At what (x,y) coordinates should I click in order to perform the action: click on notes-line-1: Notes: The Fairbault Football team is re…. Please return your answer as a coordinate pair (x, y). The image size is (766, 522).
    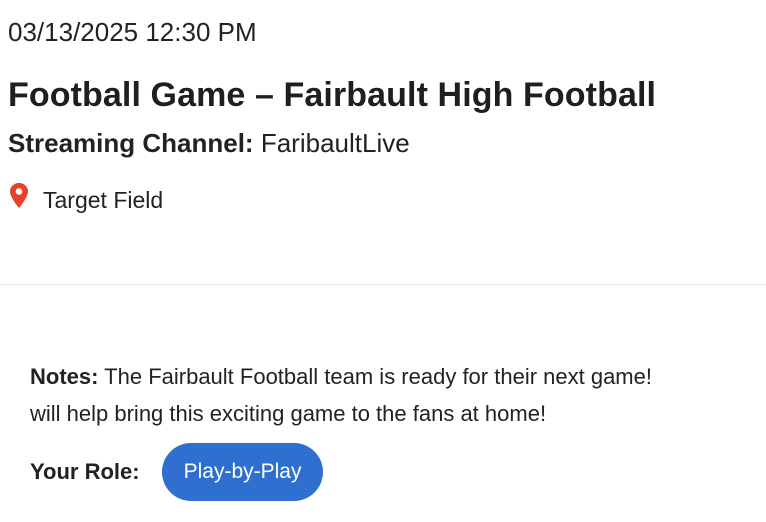
    Looking at the image, I should click on (398, 376).